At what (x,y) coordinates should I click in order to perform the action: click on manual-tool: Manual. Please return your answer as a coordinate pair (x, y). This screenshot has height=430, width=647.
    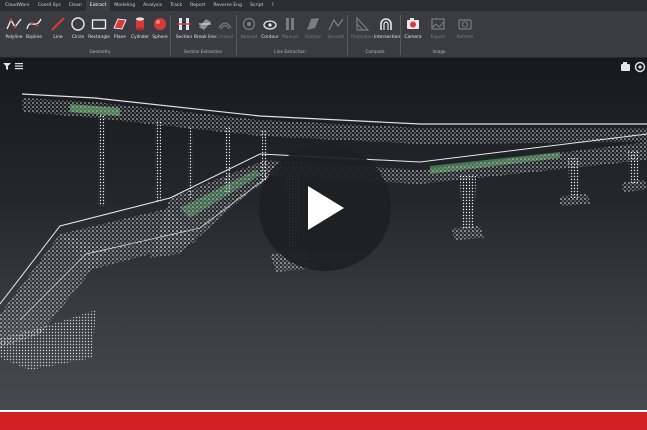
    Looking at the image, I should click on (290, 28).